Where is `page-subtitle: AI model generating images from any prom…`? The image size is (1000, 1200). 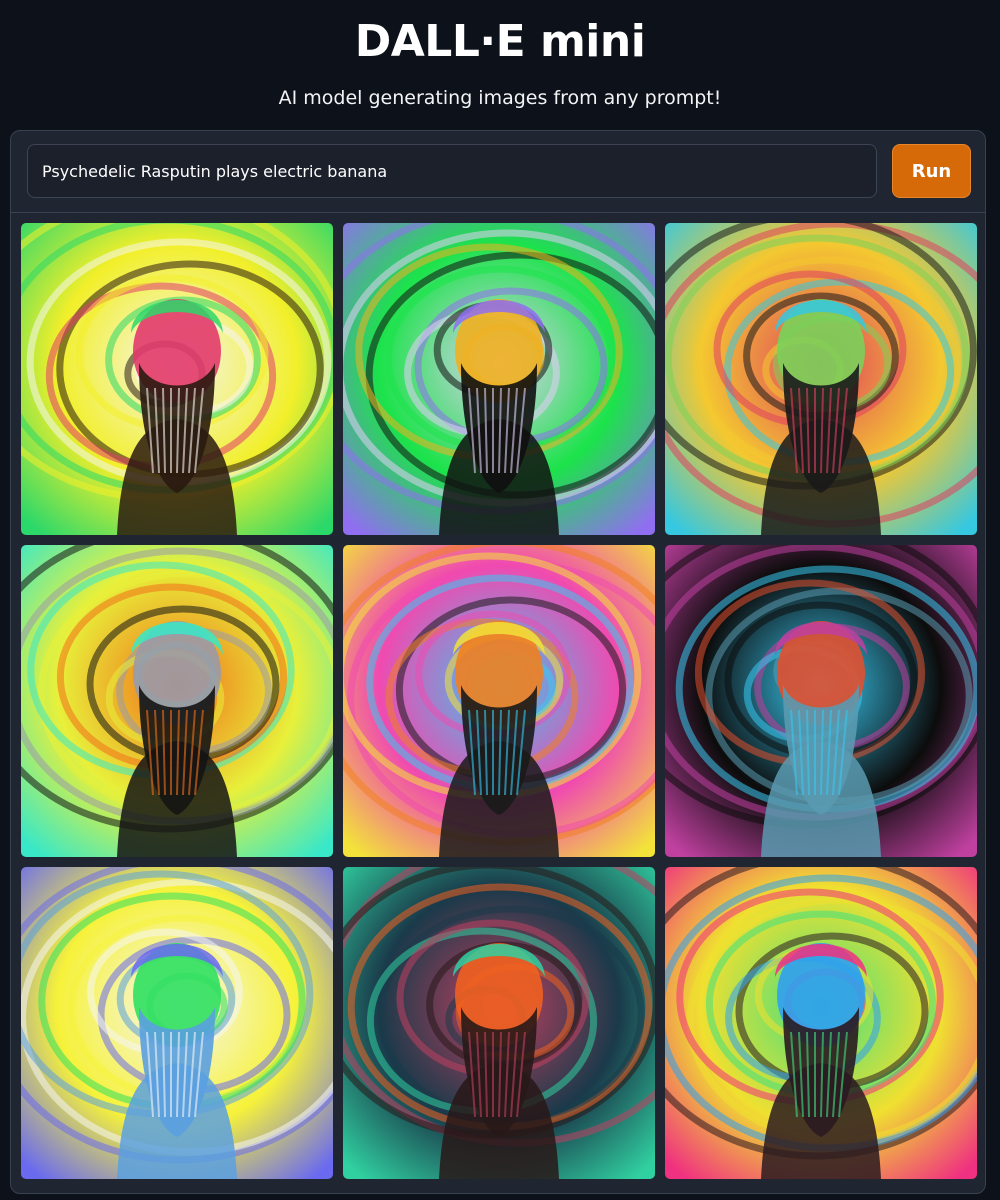 page-subtitle: AI model generating images from any prom… is located at coordinates (500, 98).